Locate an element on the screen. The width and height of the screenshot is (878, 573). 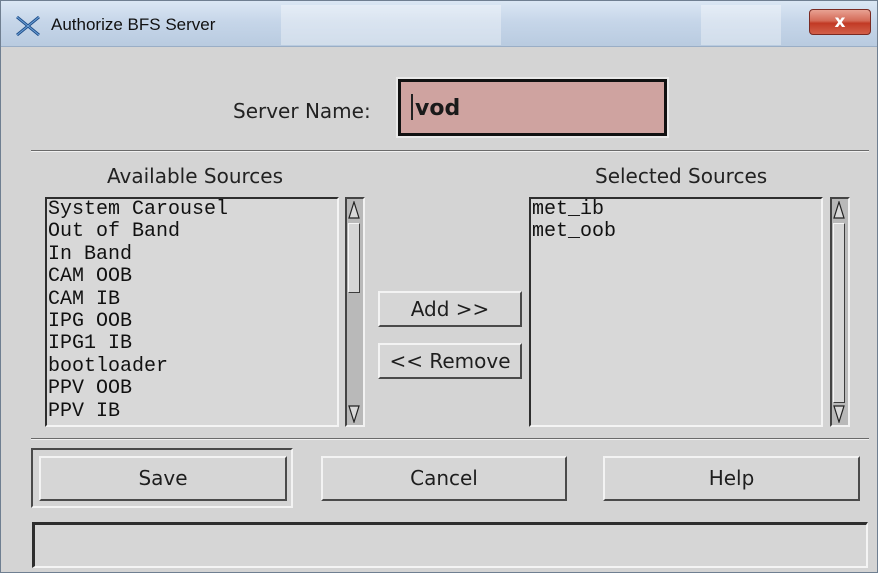
selected-sources-header: Selected Sources is located at coordinates (681, 176).